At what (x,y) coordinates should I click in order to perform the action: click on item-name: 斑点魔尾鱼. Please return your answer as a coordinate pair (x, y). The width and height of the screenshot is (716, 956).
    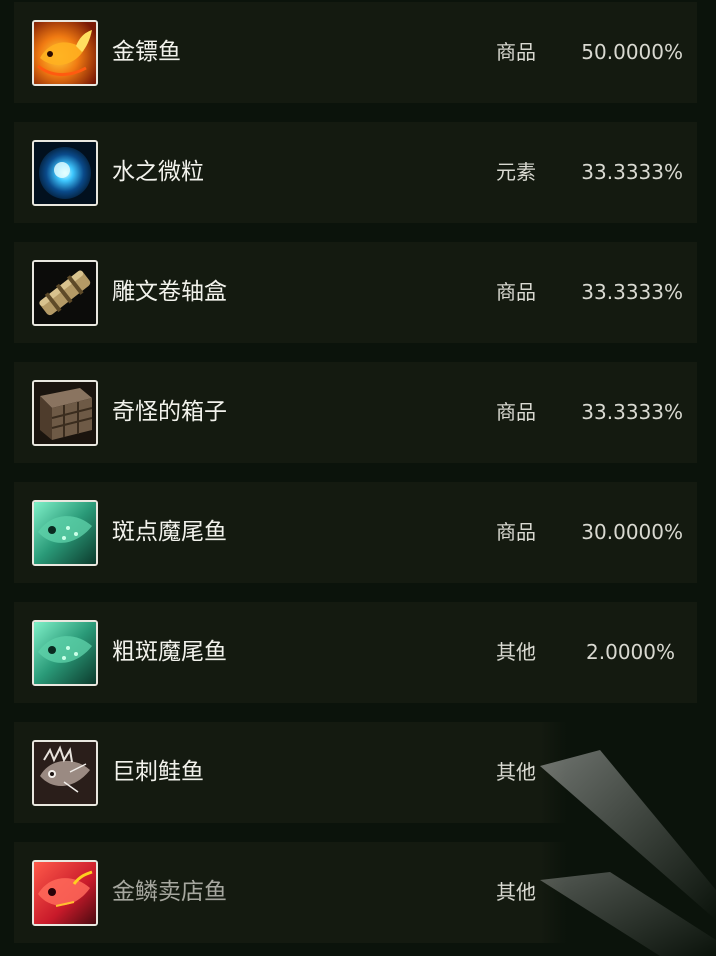
    Looking at the image, I should click on (169, 532).